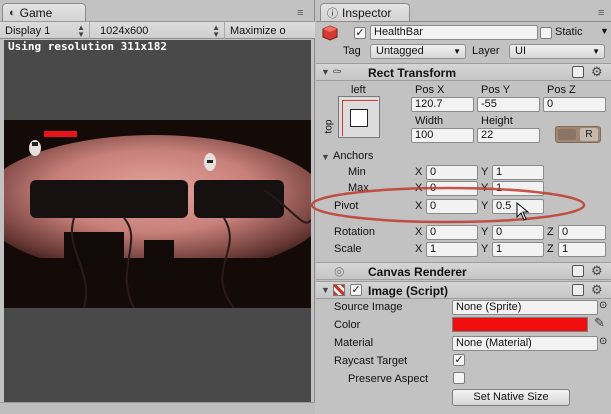  I want to click on anchor-preset-button, so click(359, 117).